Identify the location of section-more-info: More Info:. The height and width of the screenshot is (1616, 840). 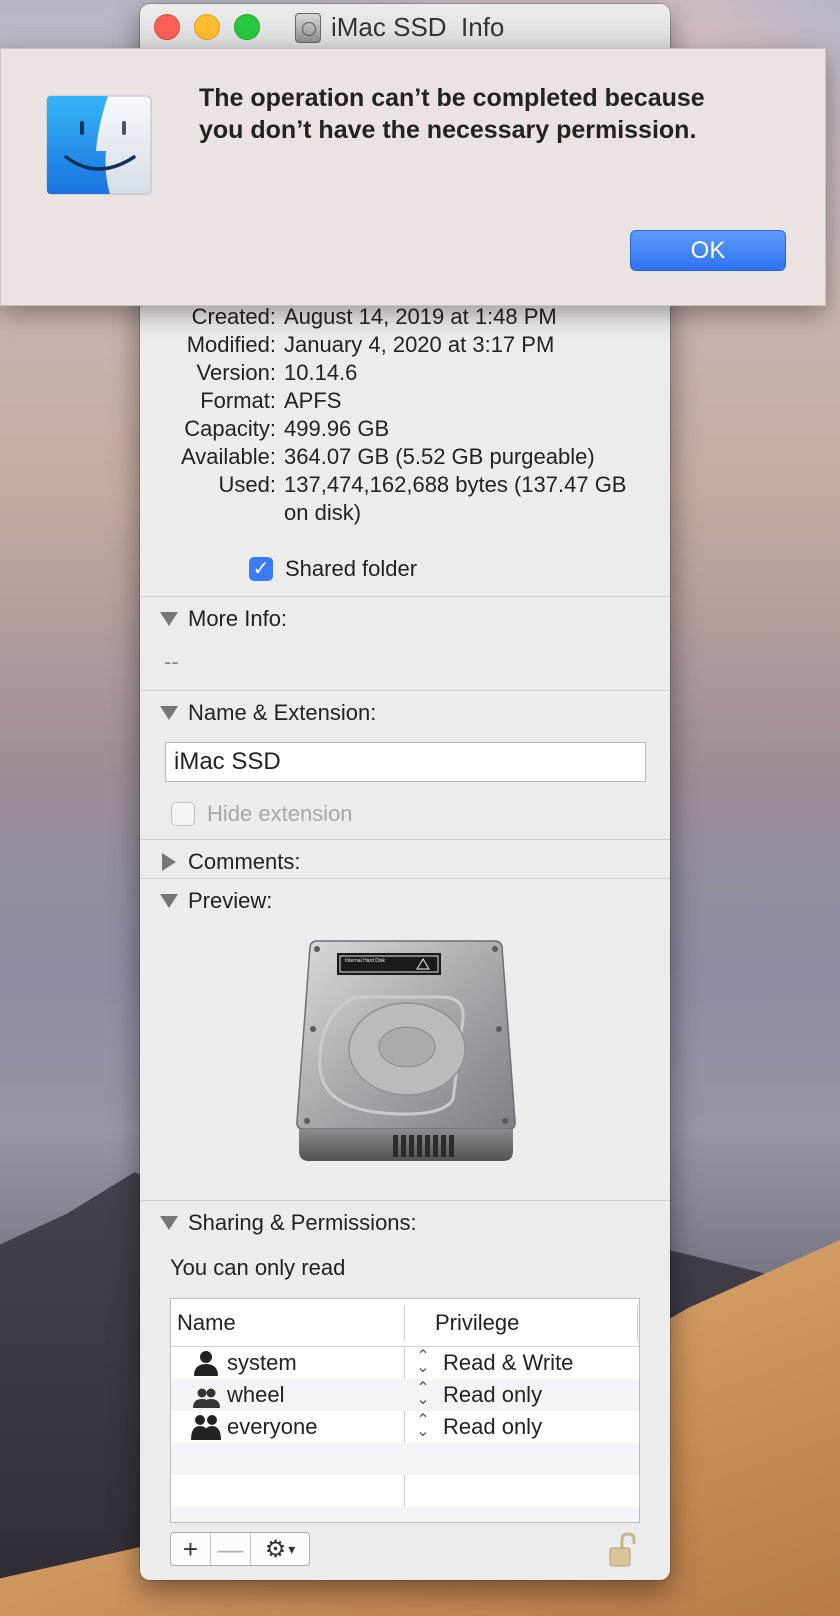
(223, 619).